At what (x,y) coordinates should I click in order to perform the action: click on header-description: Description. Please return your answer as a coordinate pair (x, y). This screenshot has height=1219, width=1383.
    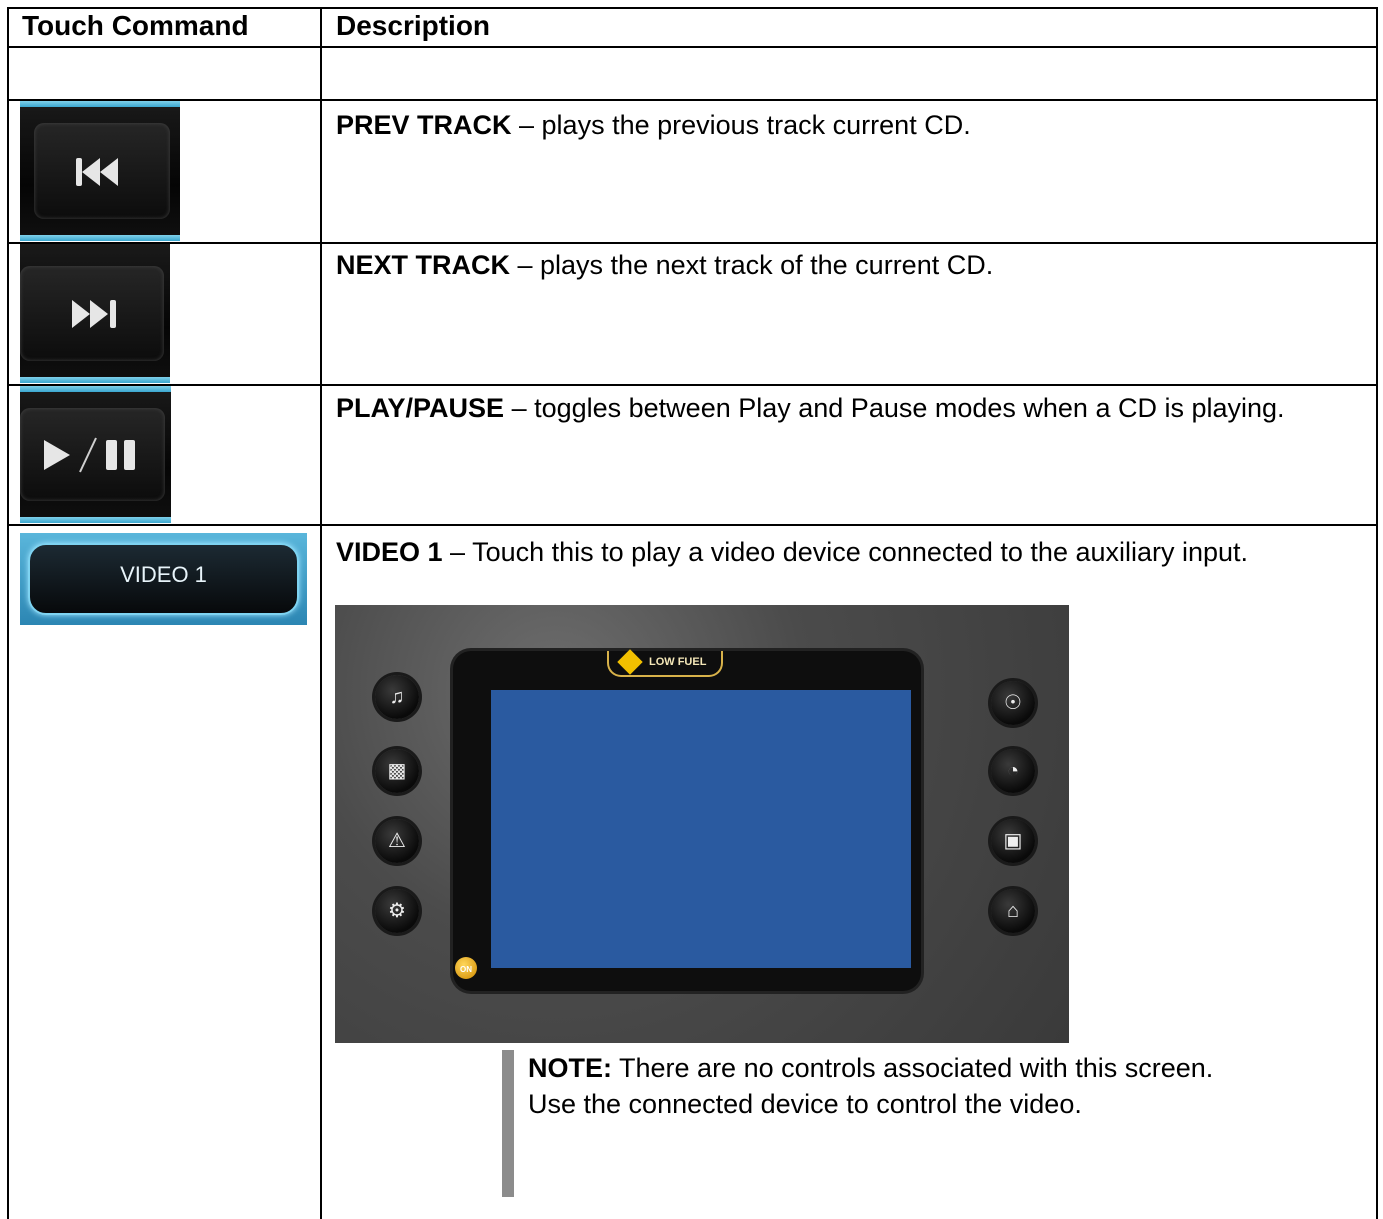
    Looking at the image, I should click on (413, 25).